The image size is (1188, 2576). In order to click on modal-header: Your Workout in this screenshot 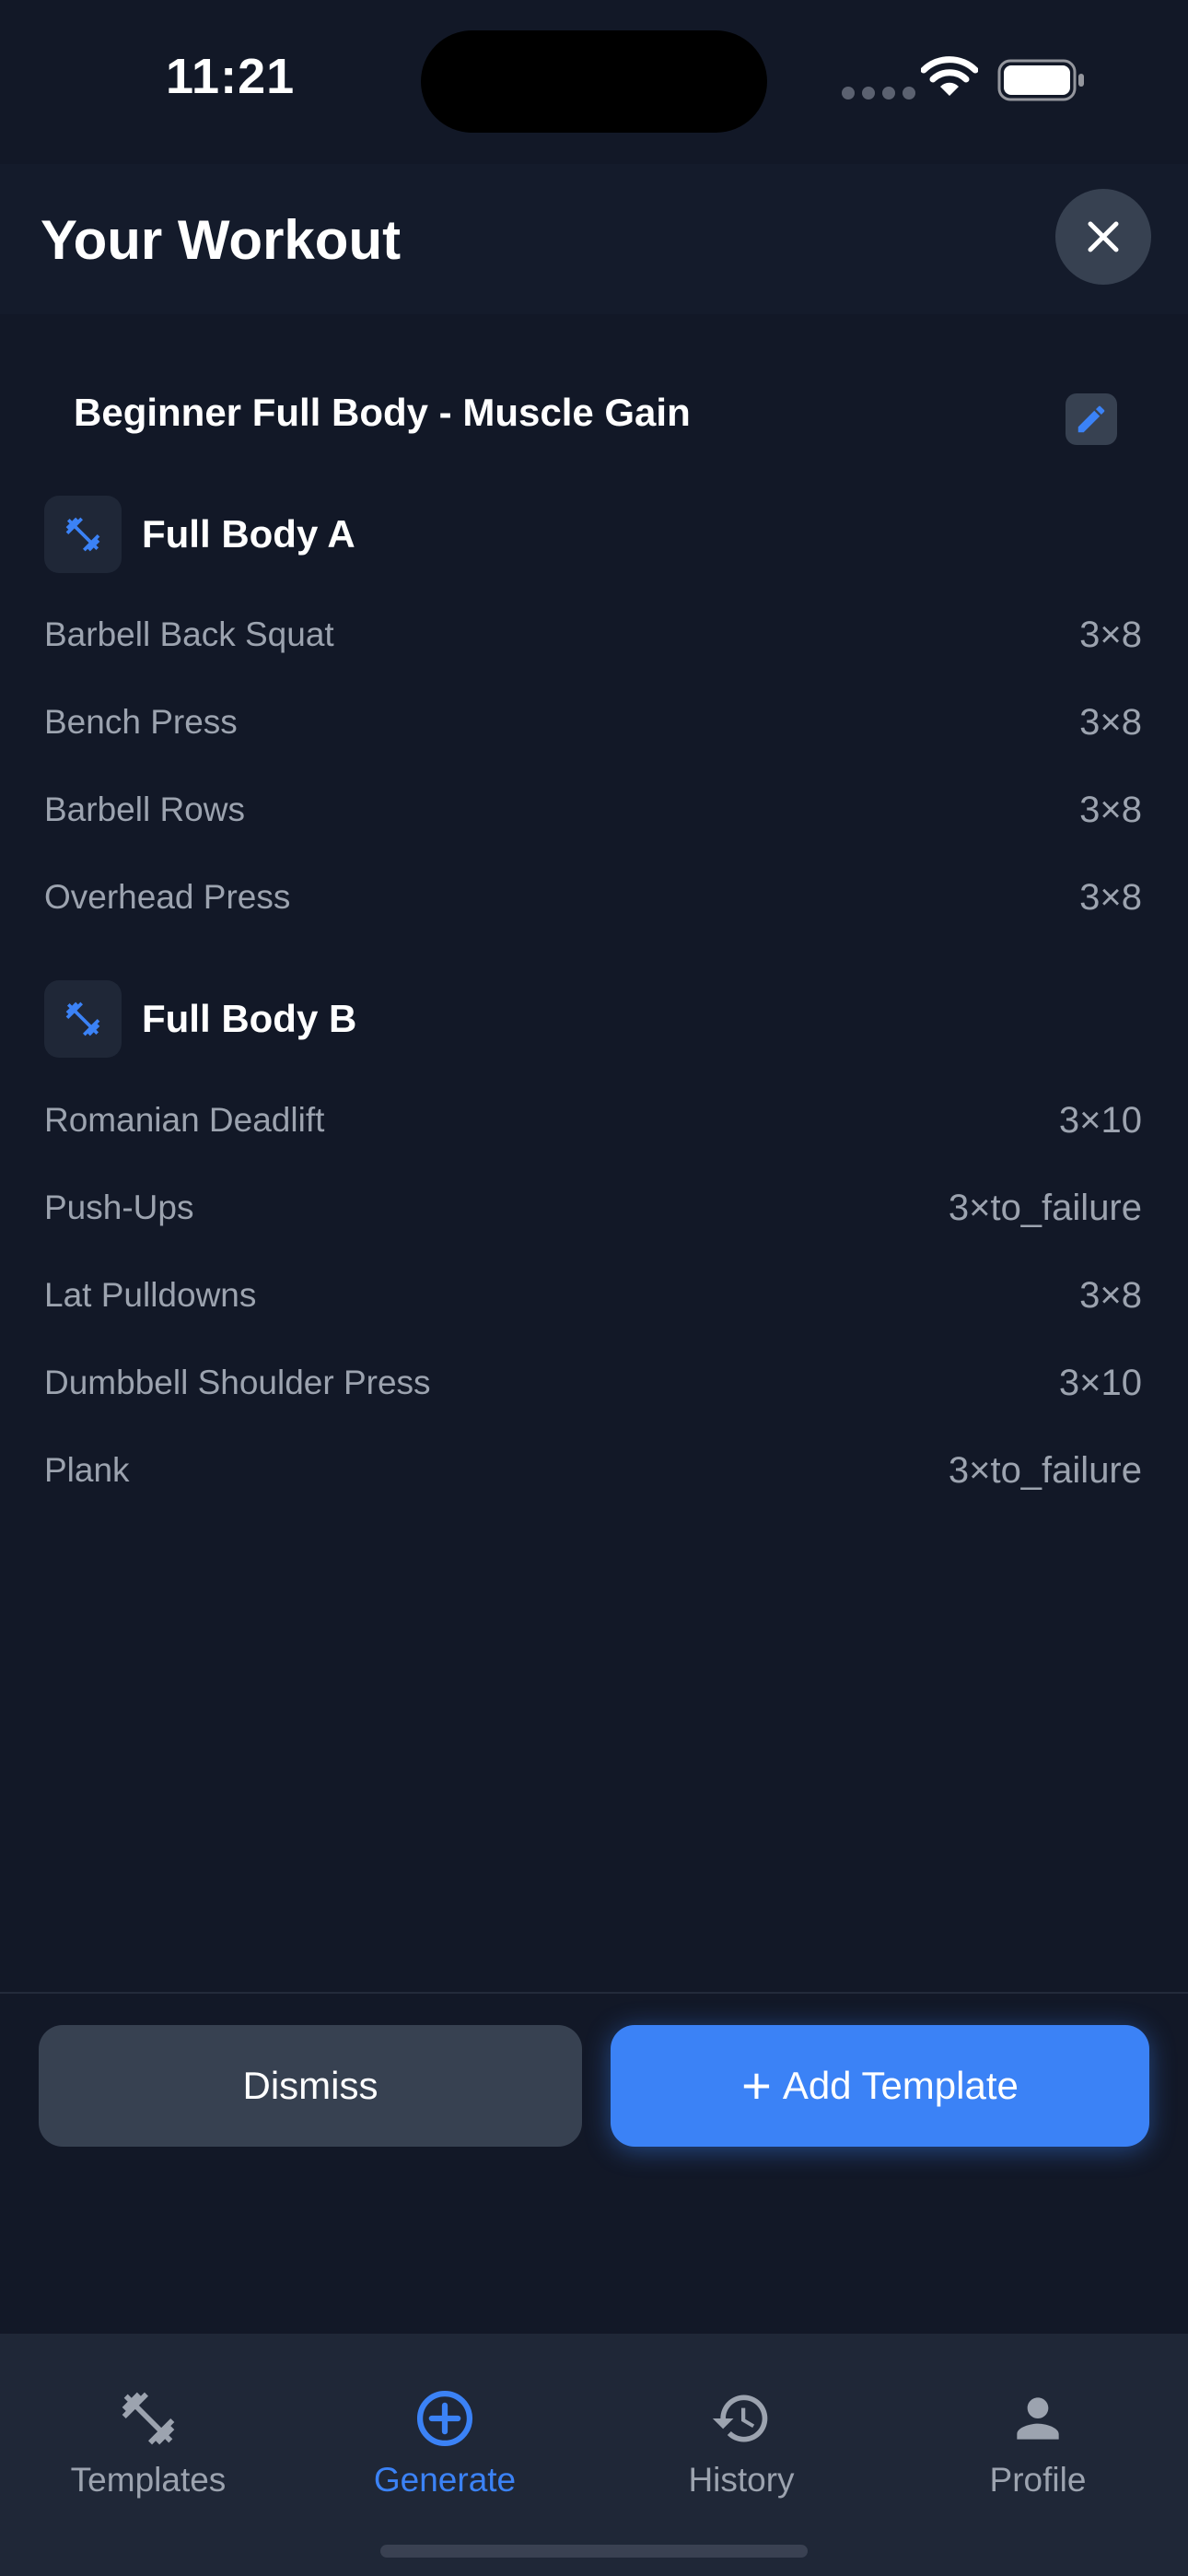, I will do `click(594, 239)`.